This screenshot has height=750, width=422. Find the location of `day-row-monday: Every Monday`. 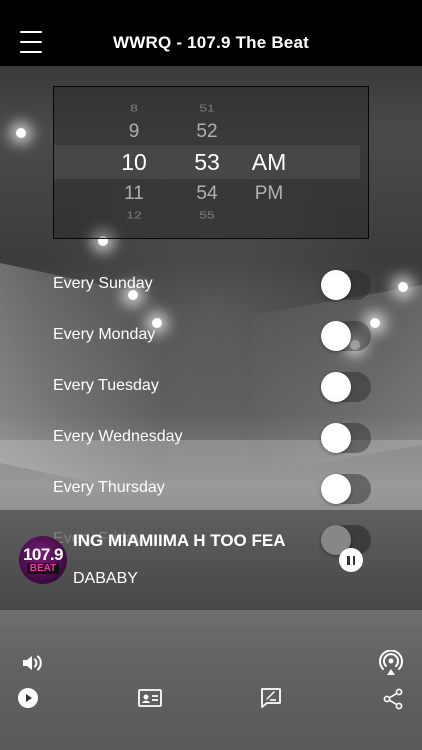

day-row-monday: Every Monday is located at coordinates (212, 336).